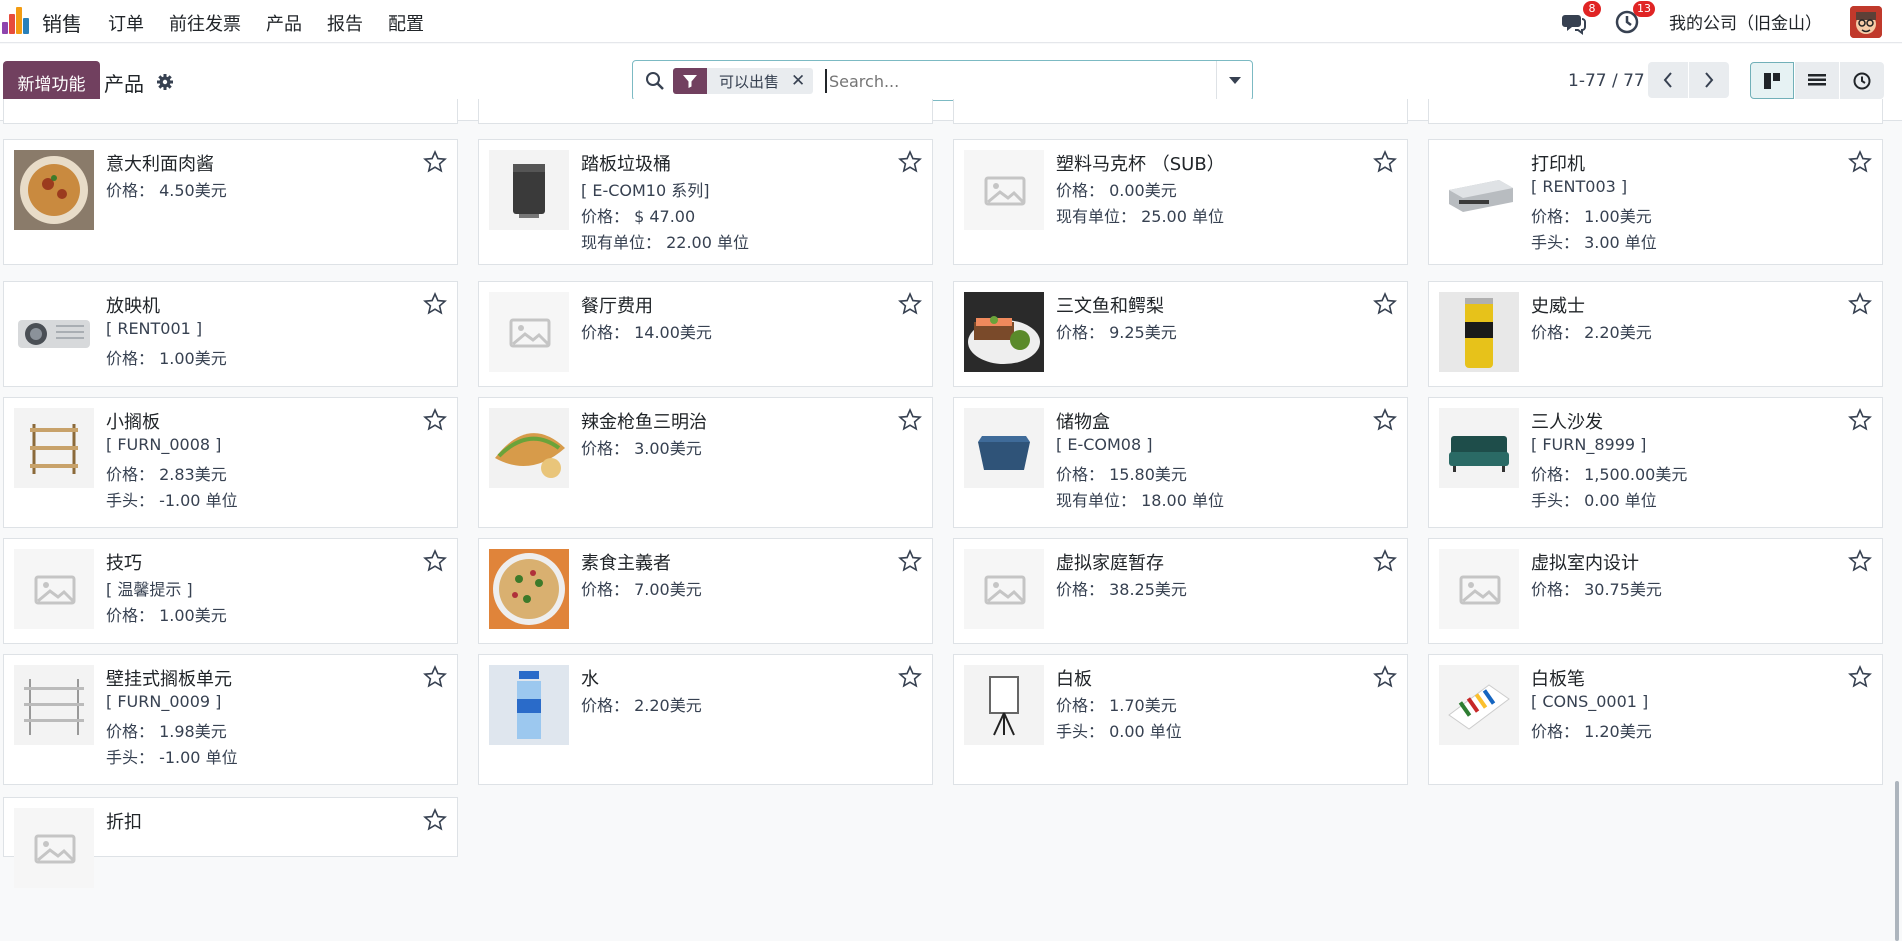 This screenshot has height=941, width=1902. Describe the element at coordinates (1862, 80) in the screenshot. I see `activity-view-button` at that location.